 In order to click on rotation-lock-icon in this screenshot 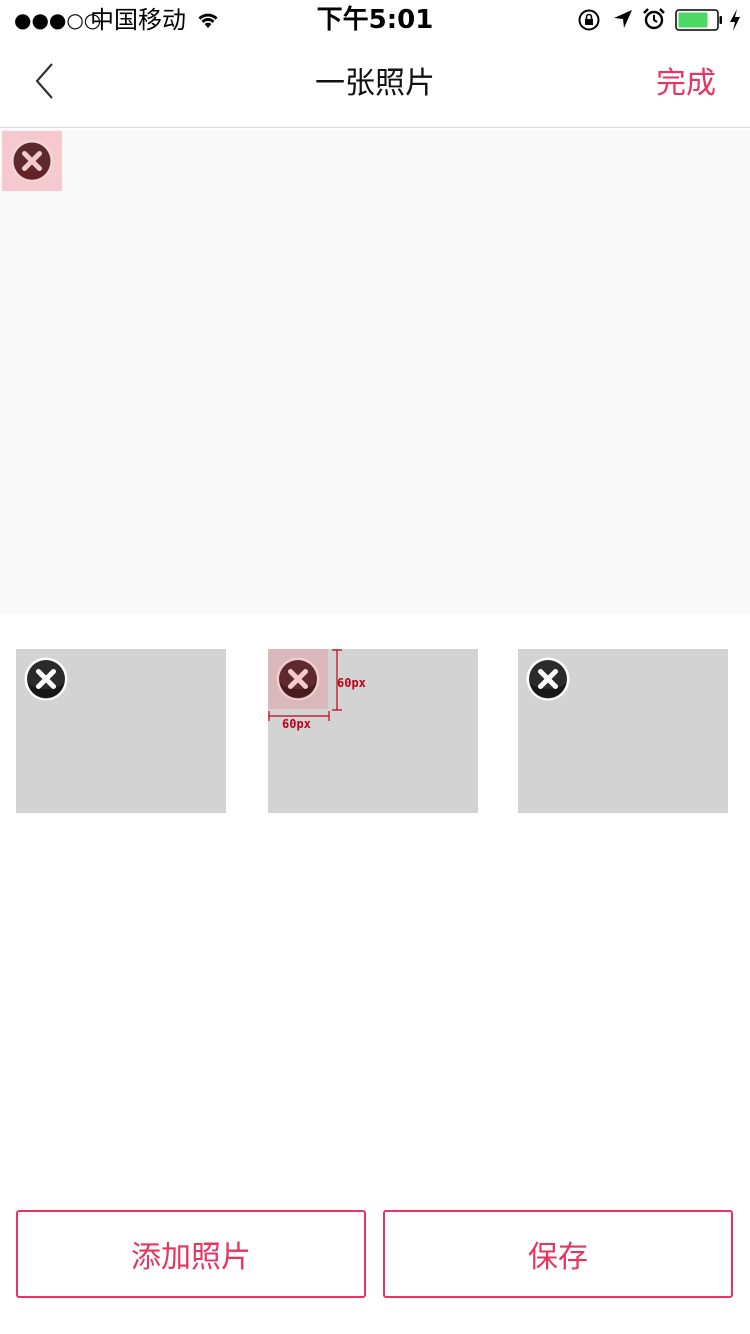, I will do `click(589, 20)`.